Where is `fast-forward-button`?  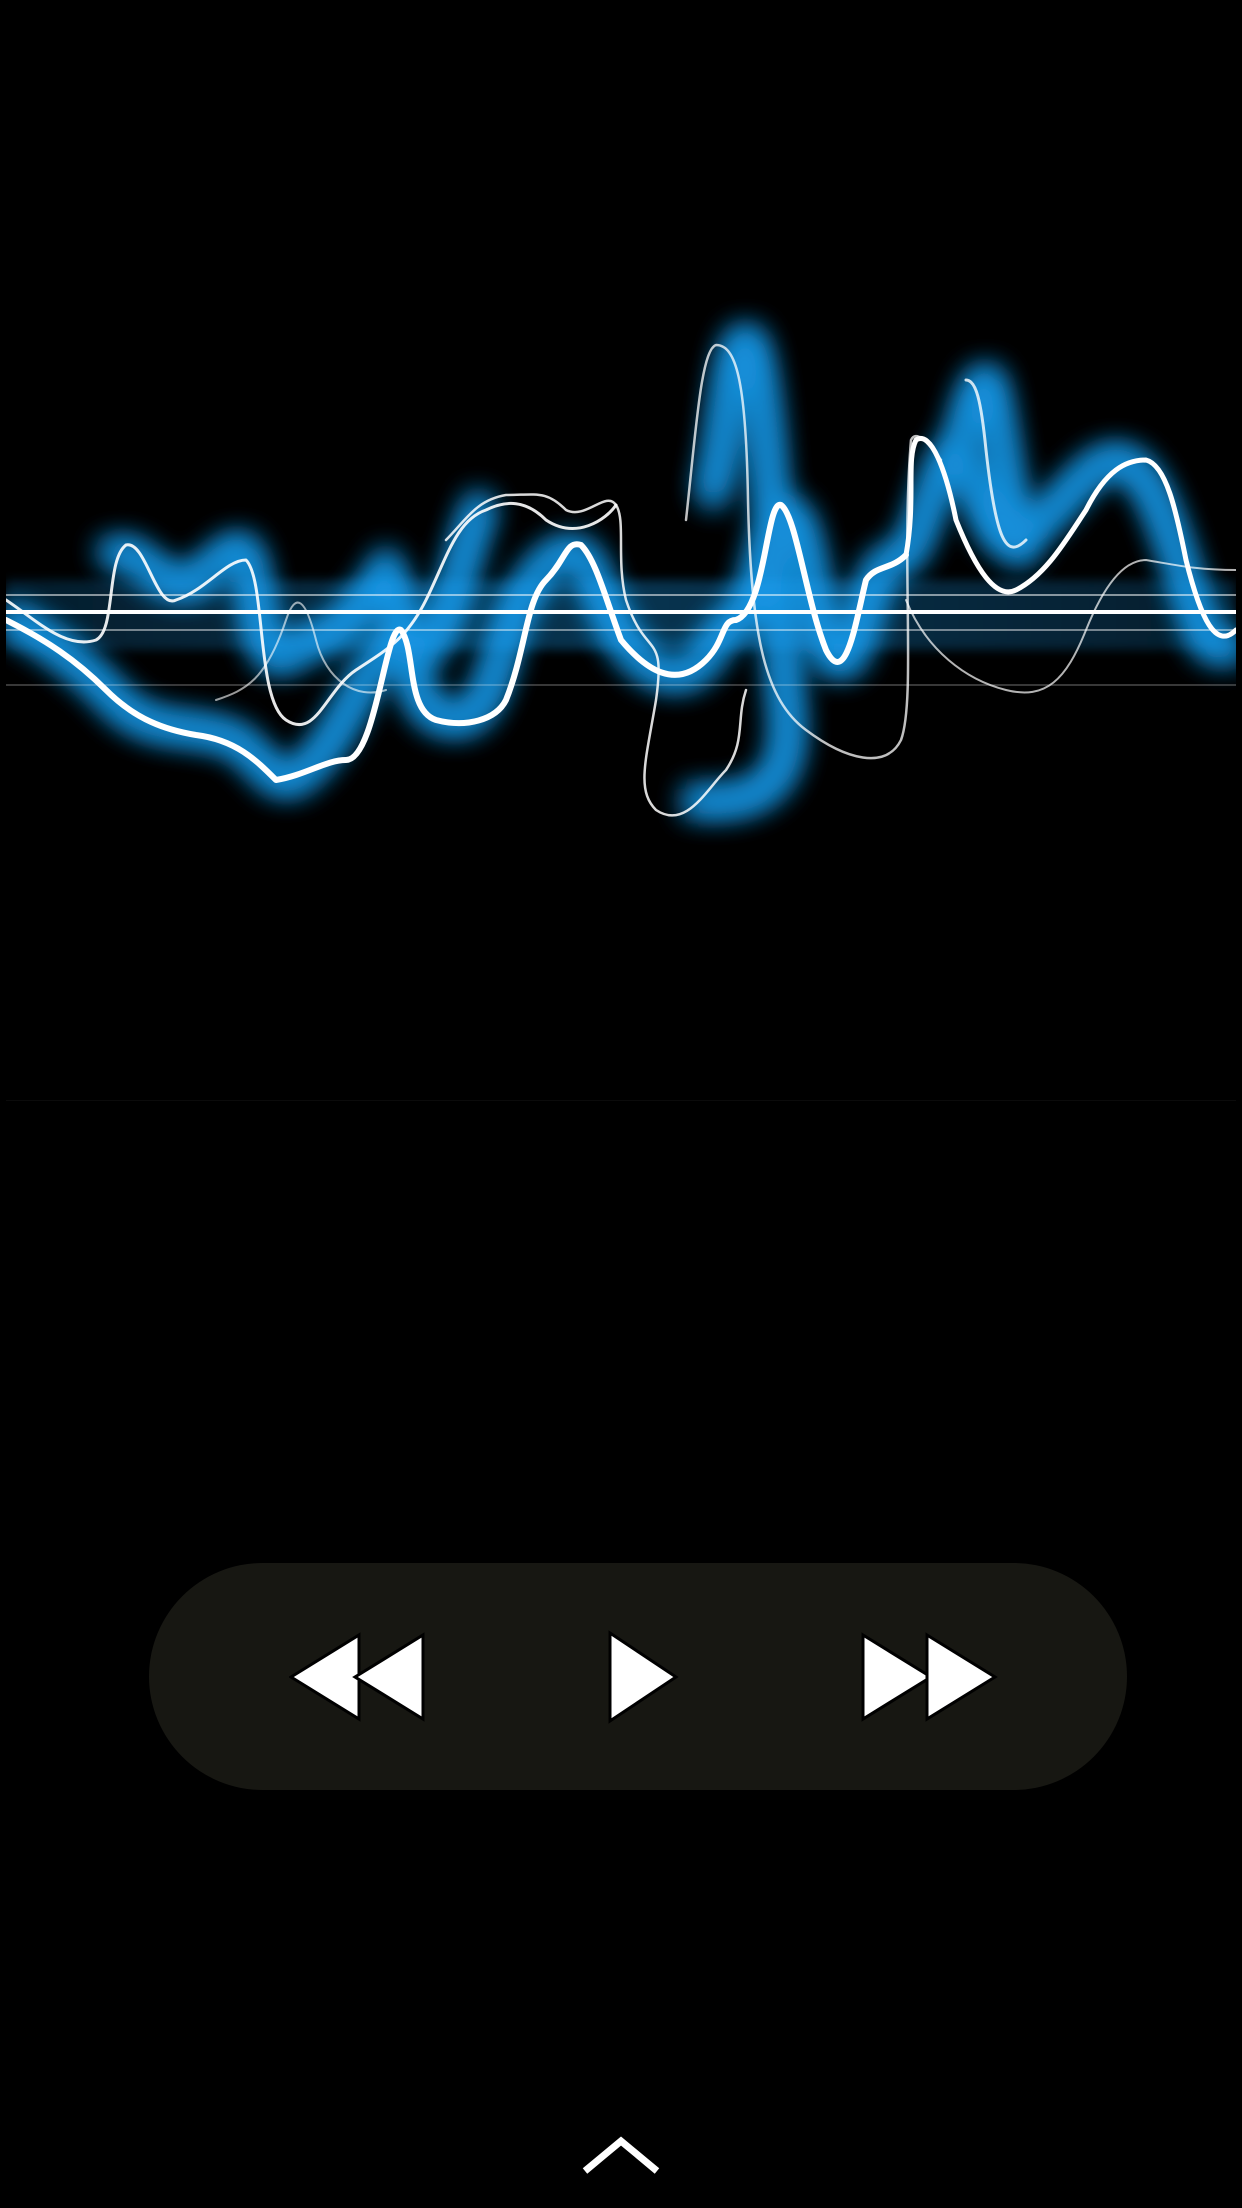
fast-forward-button is located at coordinates (929, 1677).